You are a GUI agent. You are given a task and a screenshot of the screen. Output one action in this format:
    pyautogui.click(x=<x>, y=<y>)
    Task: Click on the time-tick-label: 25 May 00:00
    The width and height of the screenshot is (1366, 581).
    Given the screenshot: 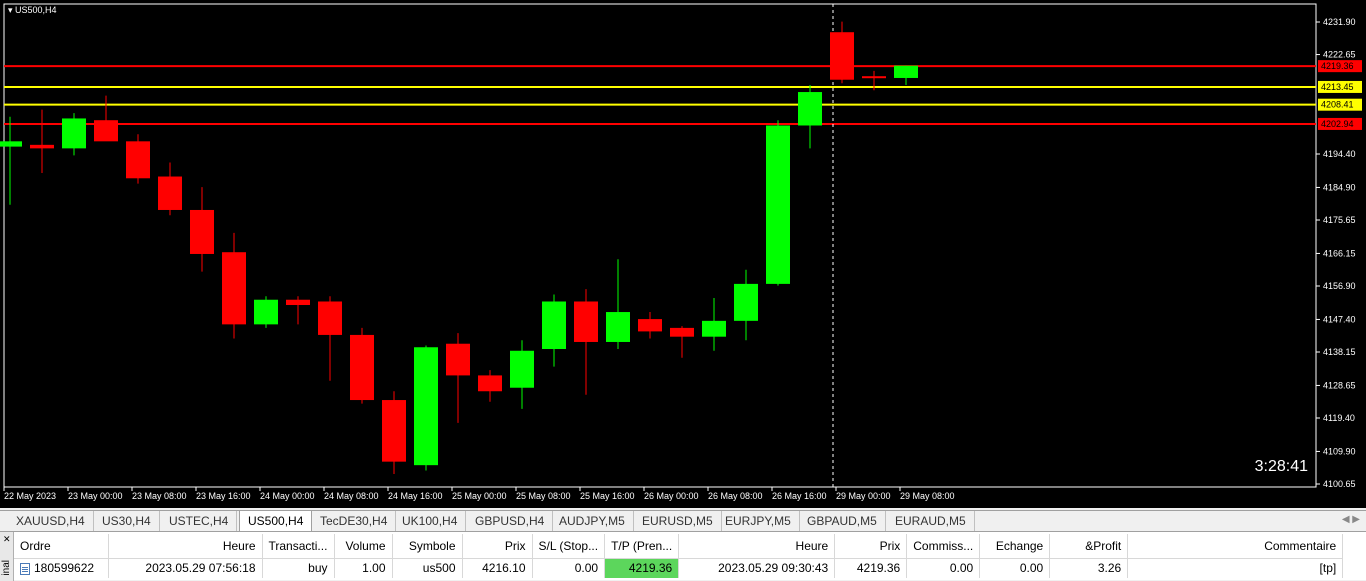 What is the action you would take?
    pyautogui.click(x=479, y=496)
    